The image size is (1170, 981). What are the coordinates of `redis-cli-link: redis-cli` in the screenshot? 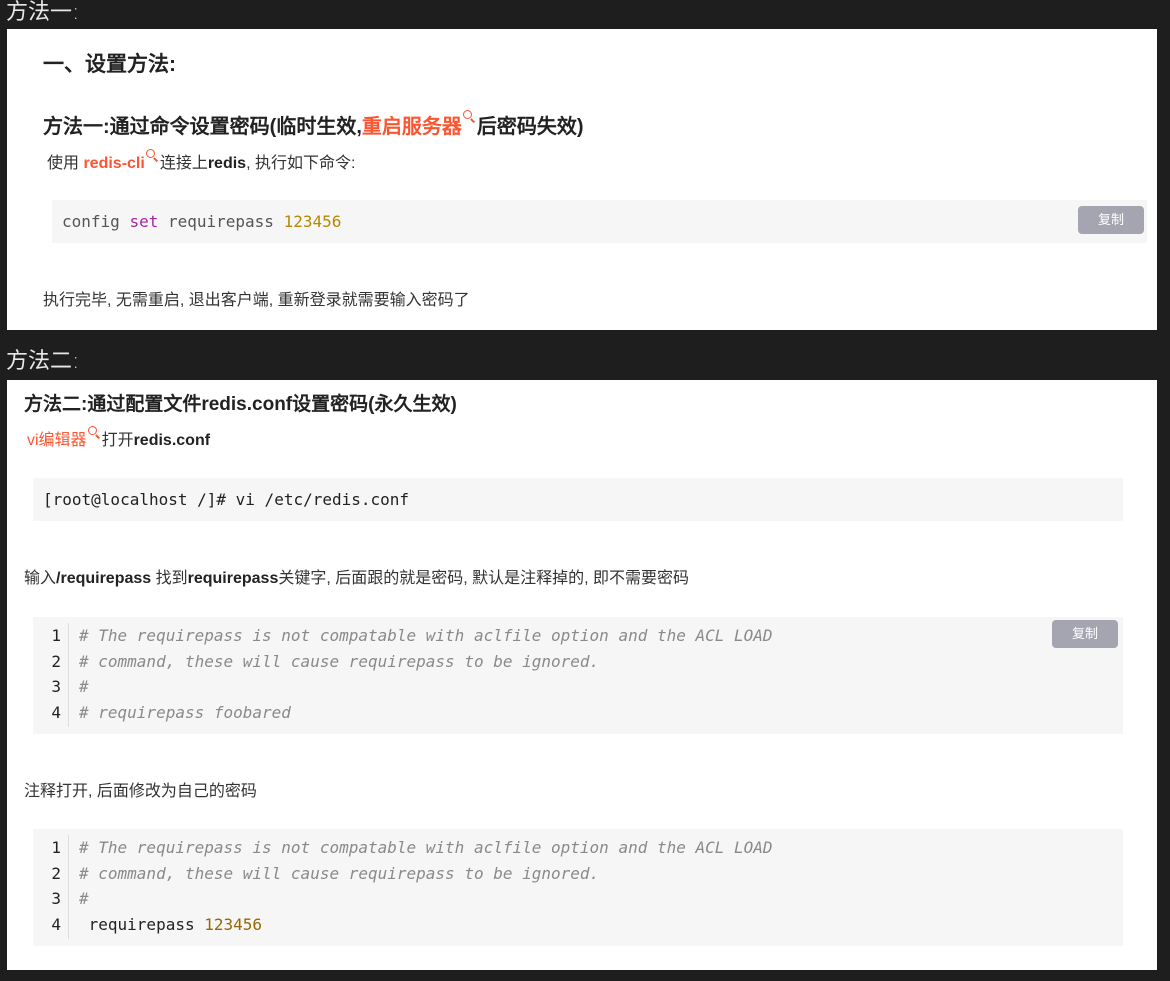 It's located at (113, 163).